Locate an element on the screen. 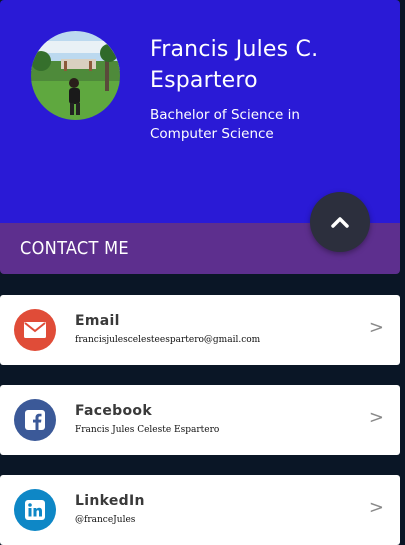 The image size is (405, 545). facebook-icon is located at coordinates (35, 420).